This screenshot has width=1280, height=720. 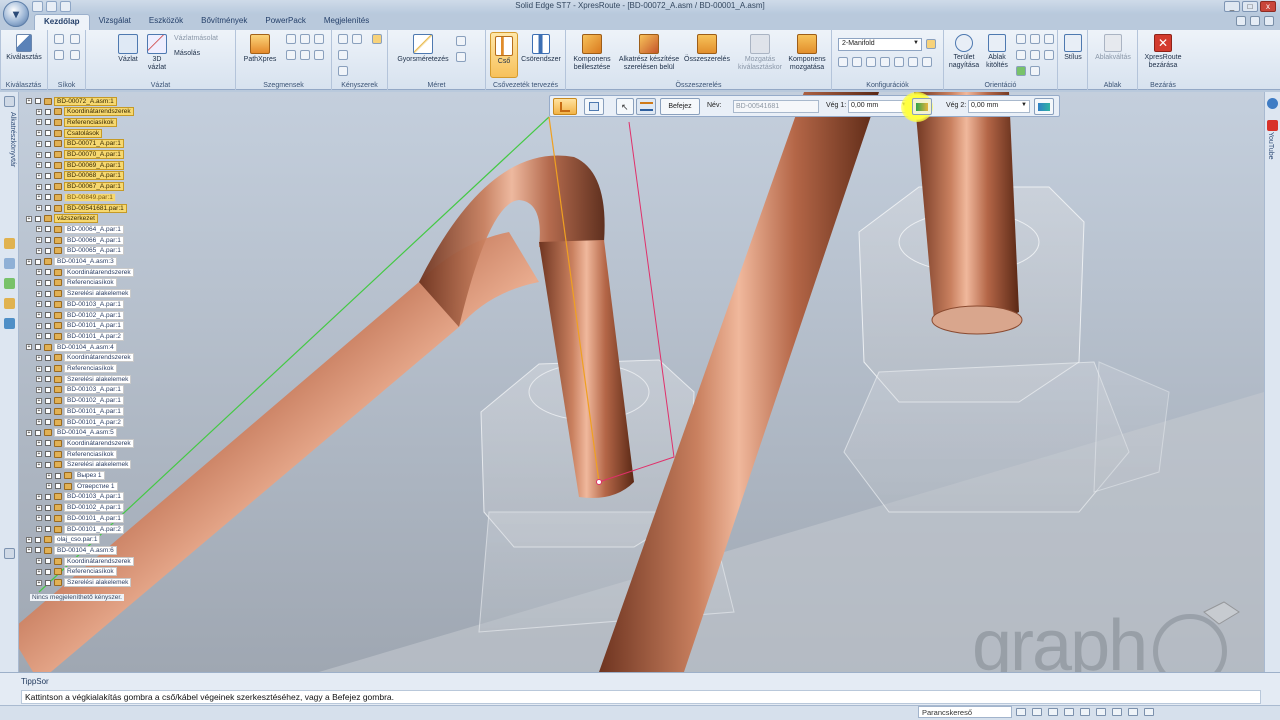 I want to click on zoom-status-icon, so click(x=1037, y=712).